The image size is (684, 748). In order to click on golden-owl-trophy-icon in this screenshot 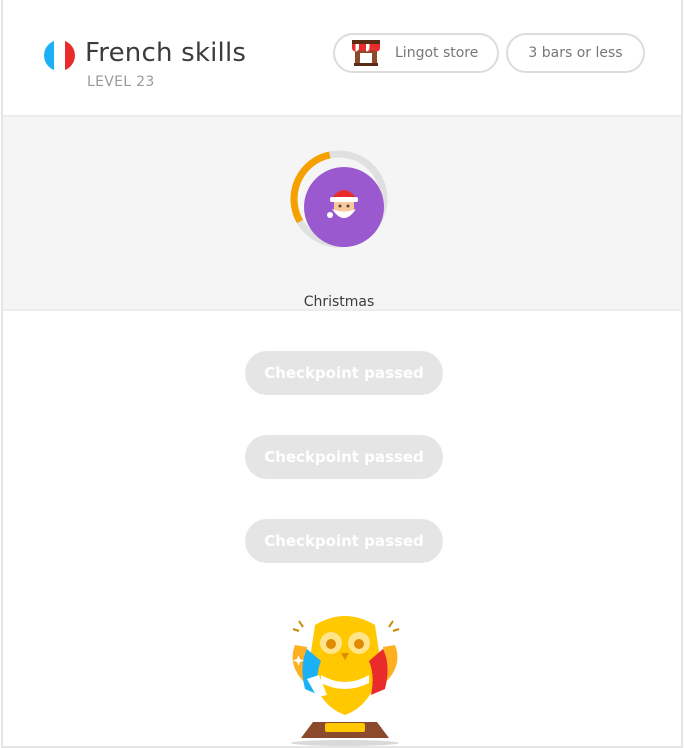, I will do `click(345, 676)`.